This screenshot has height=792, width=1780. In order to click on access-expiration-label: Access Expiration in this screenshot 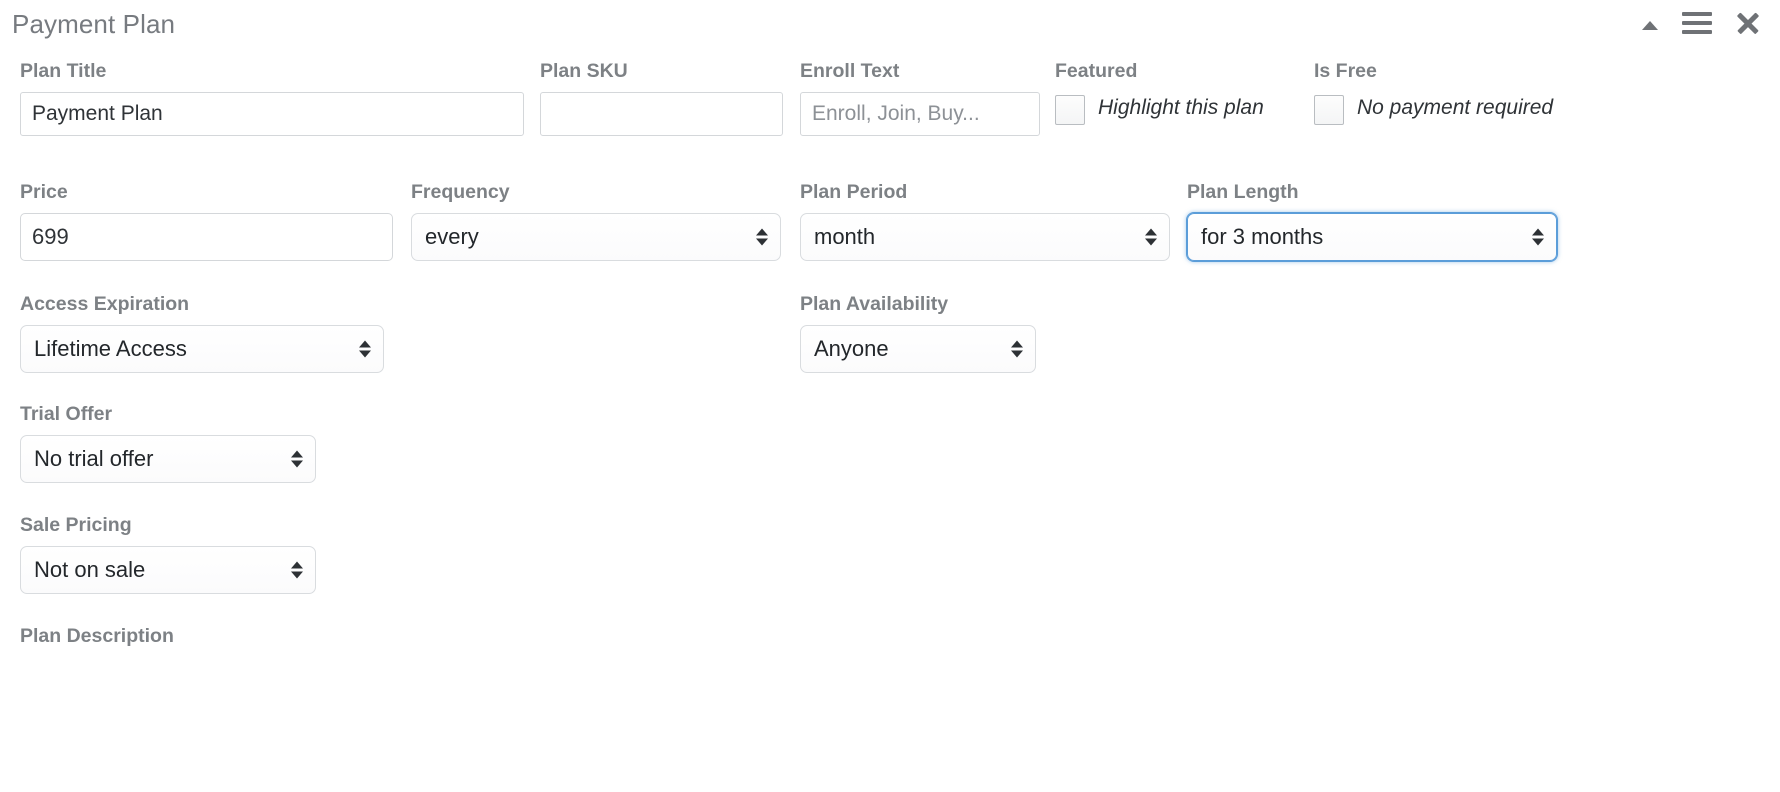, I will do `click(105, 304)`.